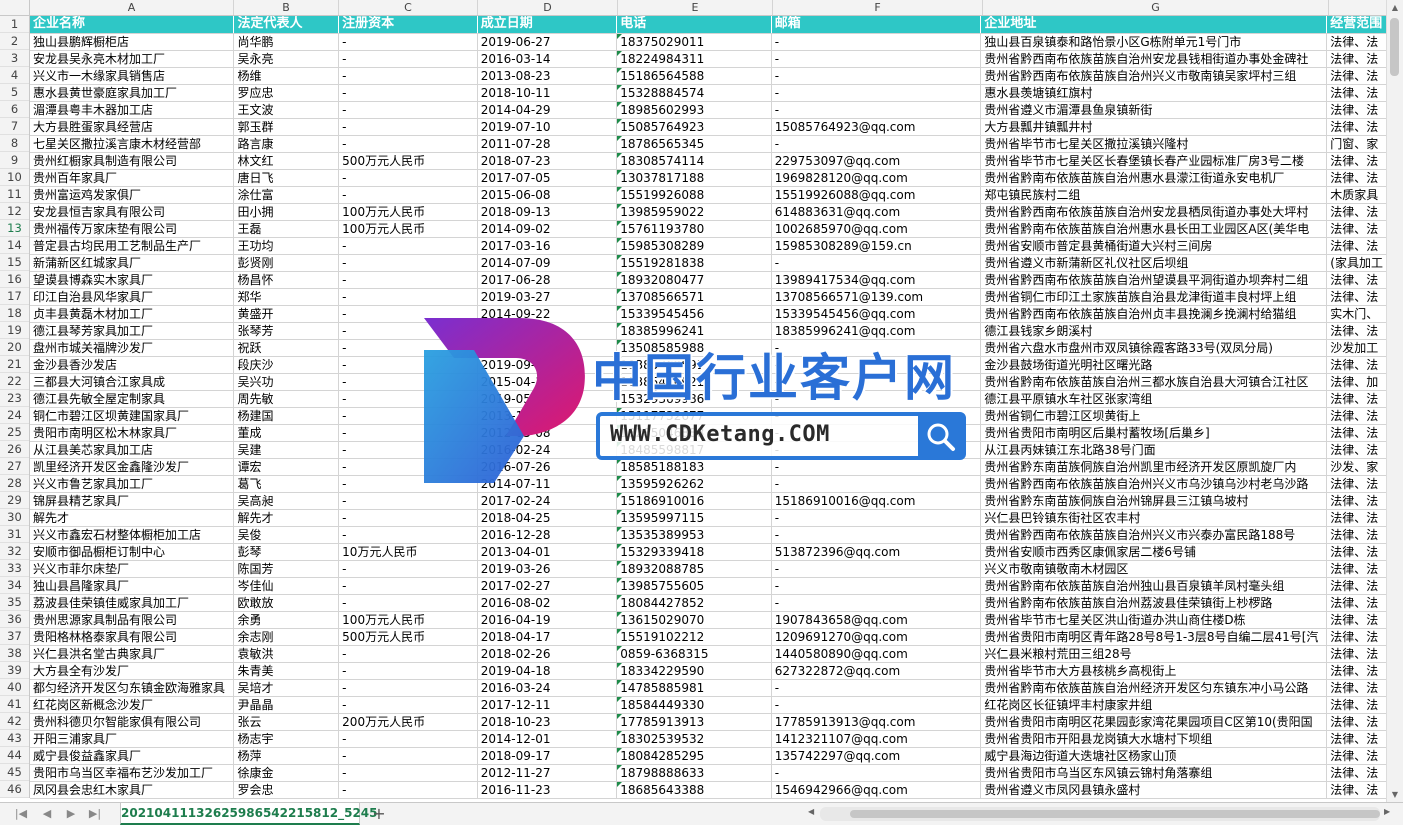 The width and height of the screenshot is (1403, 825). I want to click on cell-address: 从江县丙妹镇江东北路38号门面, so click(1154, 450).